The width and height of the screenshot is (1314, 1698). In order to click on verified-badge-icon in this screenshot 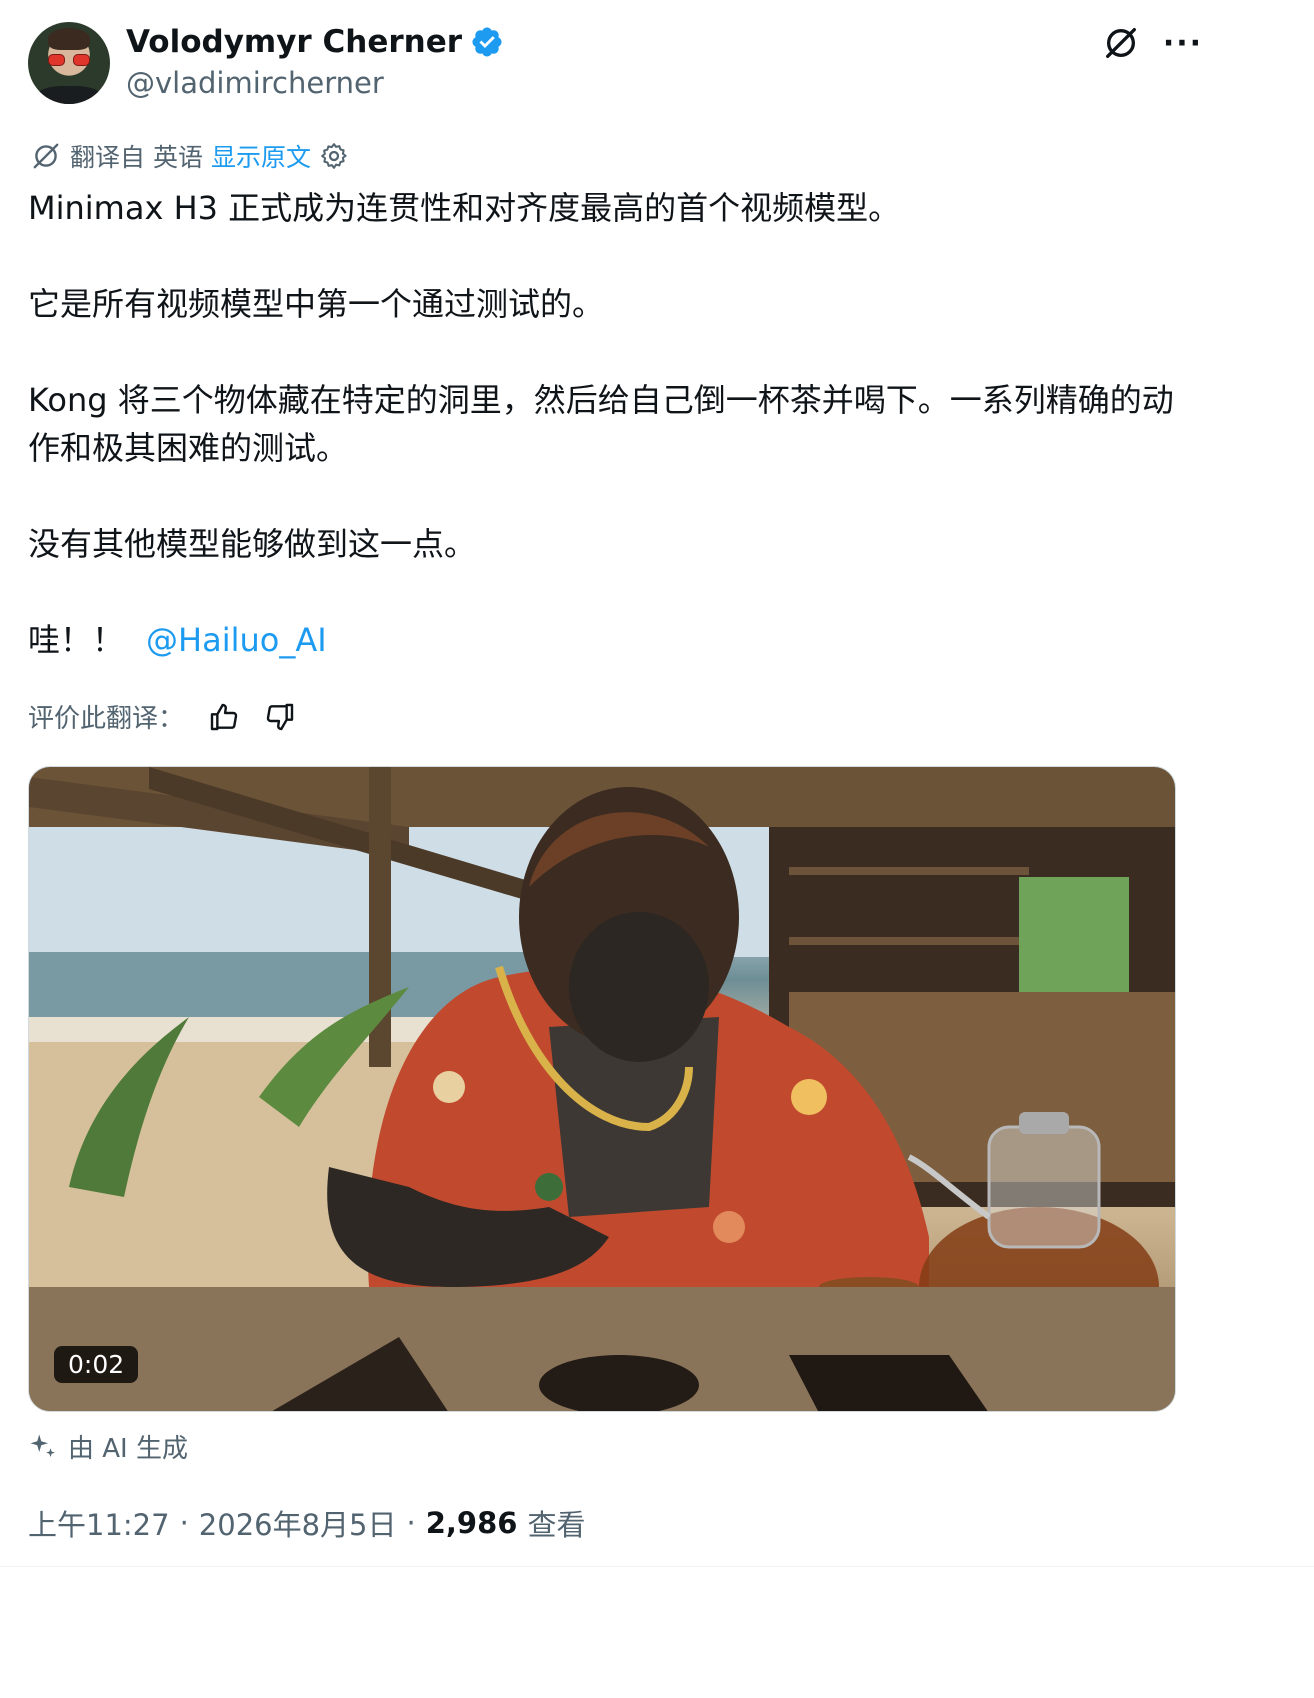, I will do `click(487, 42)`.